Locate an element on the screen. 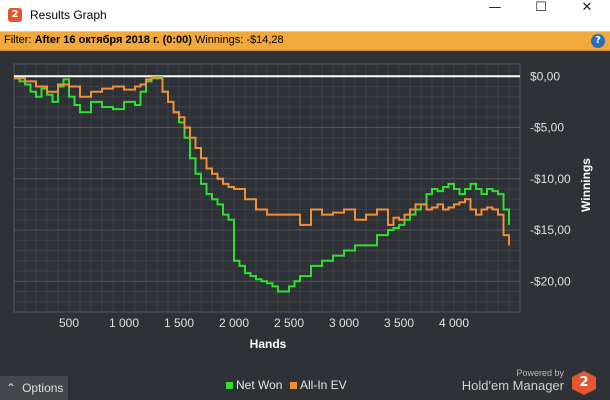 This screenshot has width=610, height=400. x-tick-label: 4 000 is located at coordinates (454, 323).